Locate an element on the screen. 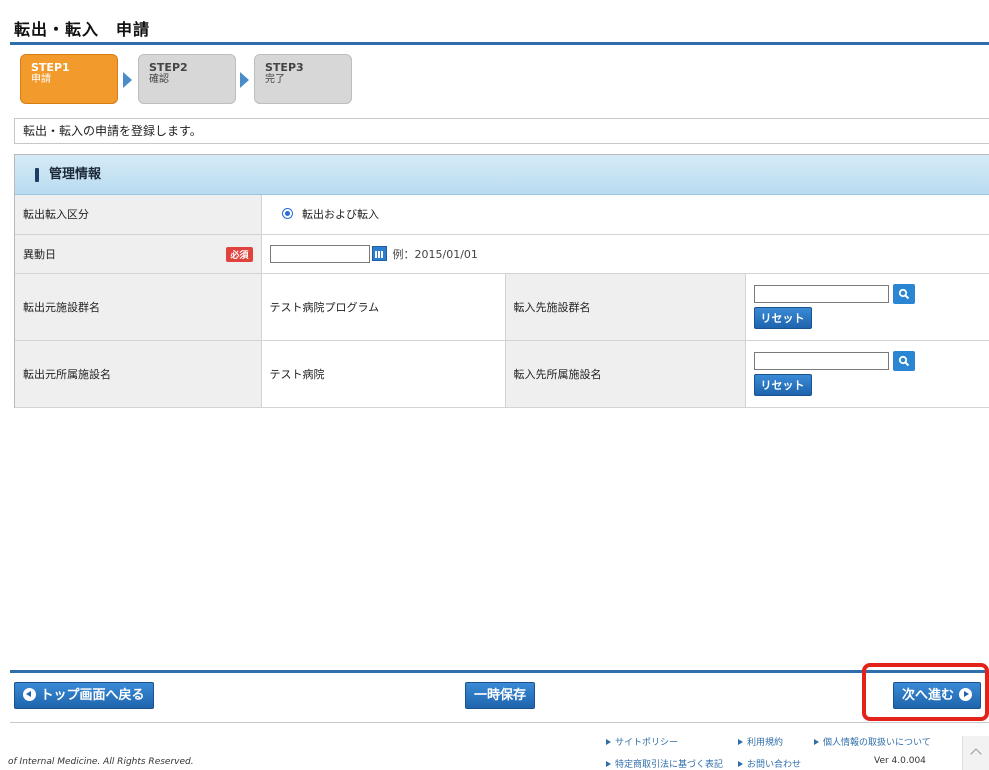 This screenshot has height=770, width=989. bottom-divider is located at coordinates (499, 722).